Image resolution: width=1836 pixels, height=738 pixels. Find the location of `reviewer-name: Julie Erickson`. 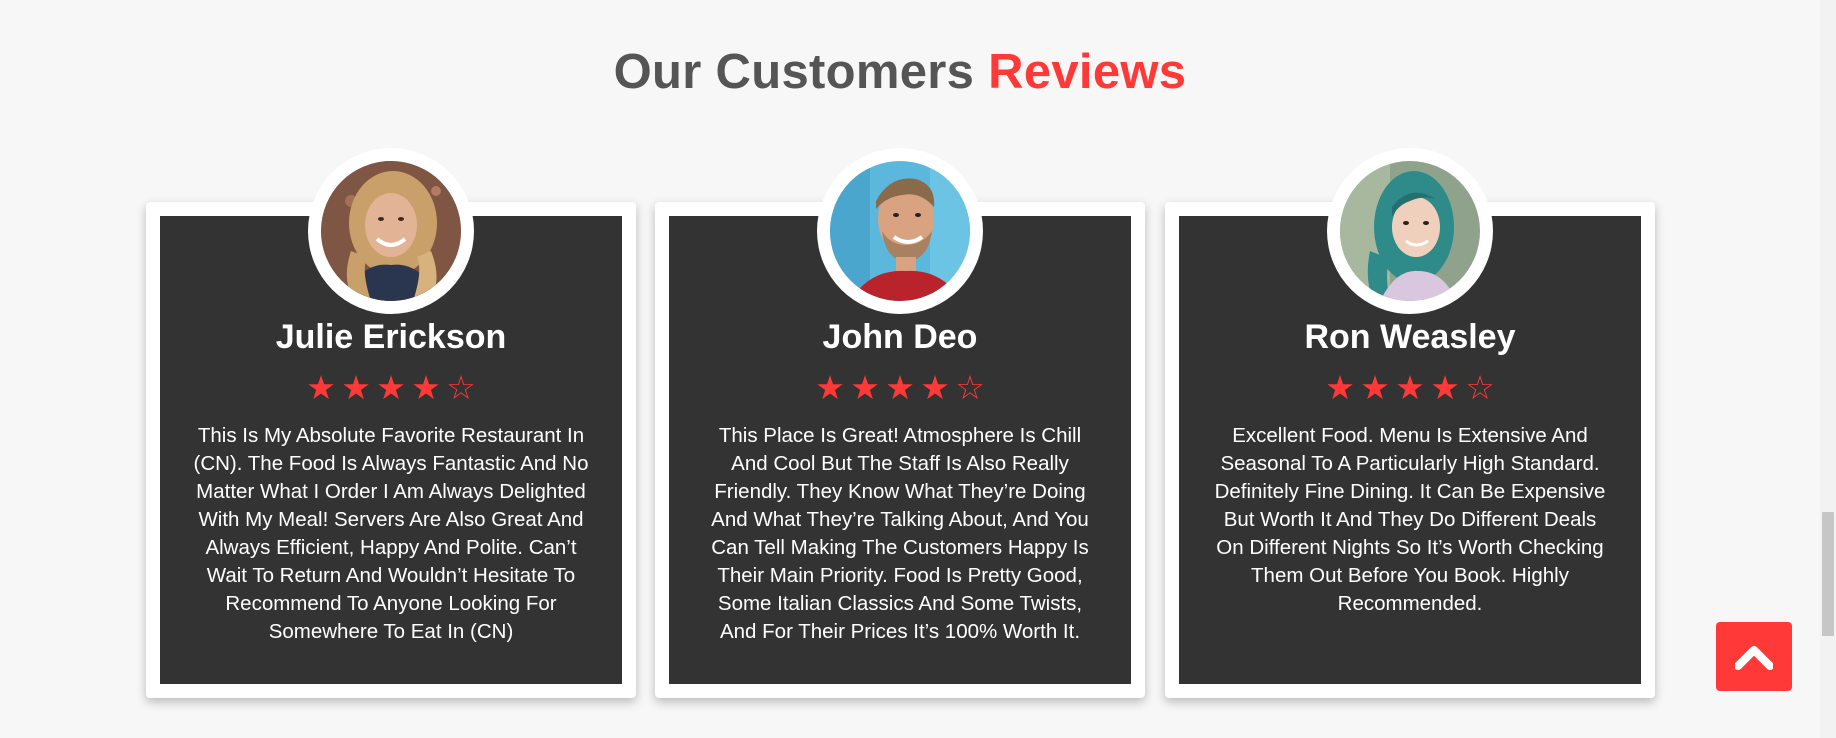

reviewer-name: Julie Erickson is located at coordinates (391, 337).